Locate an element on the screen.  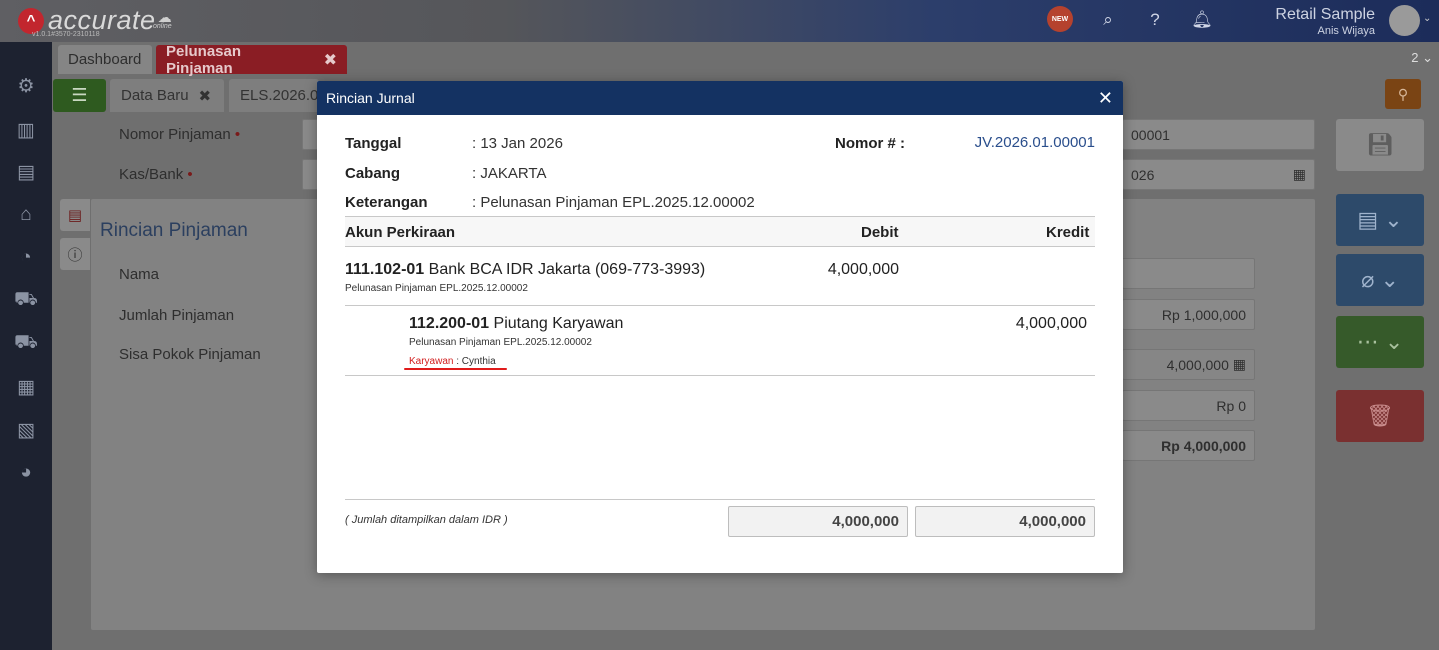
help-icon: ? is located at coordinates (1155, 20).